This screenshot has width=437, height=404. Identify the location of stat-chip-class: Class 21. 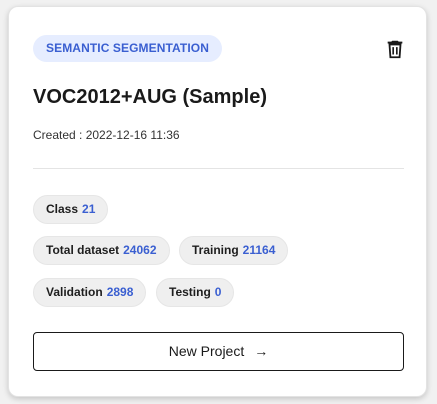
(71, 209).